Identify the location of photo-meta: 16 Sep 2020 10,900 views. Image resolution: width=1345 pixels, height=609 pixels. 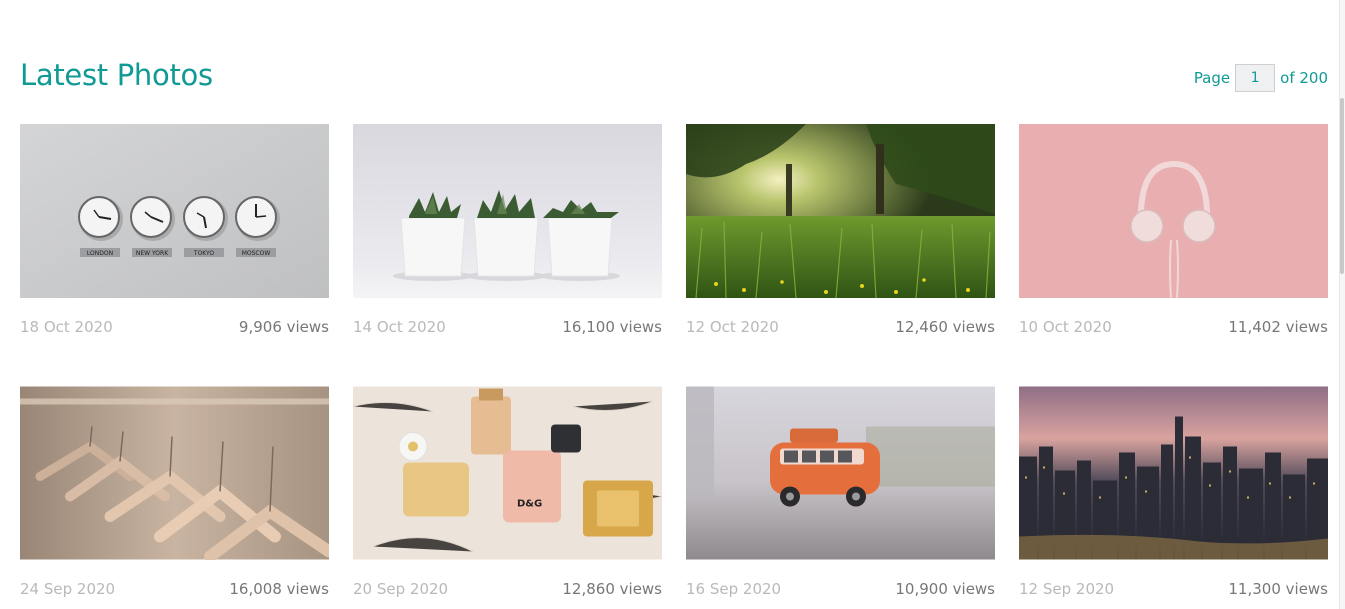
(840, 589).